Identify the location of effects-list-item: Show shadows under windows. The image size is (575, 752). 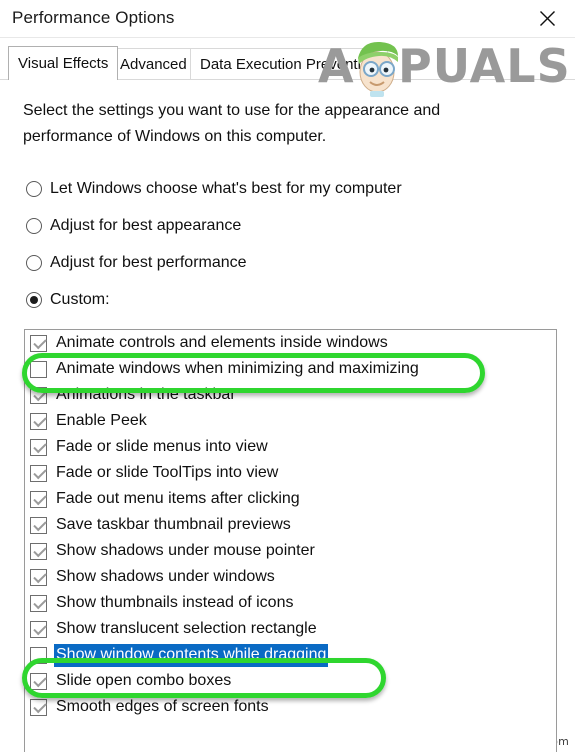
(290, 577).